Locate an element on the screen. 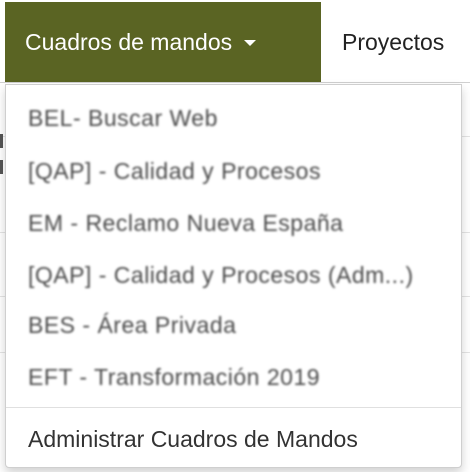 The width and height of the screenshot is (470, 472). menu-item-dashboard: BEL- Buscar Web is located at coordinates (238, 118).